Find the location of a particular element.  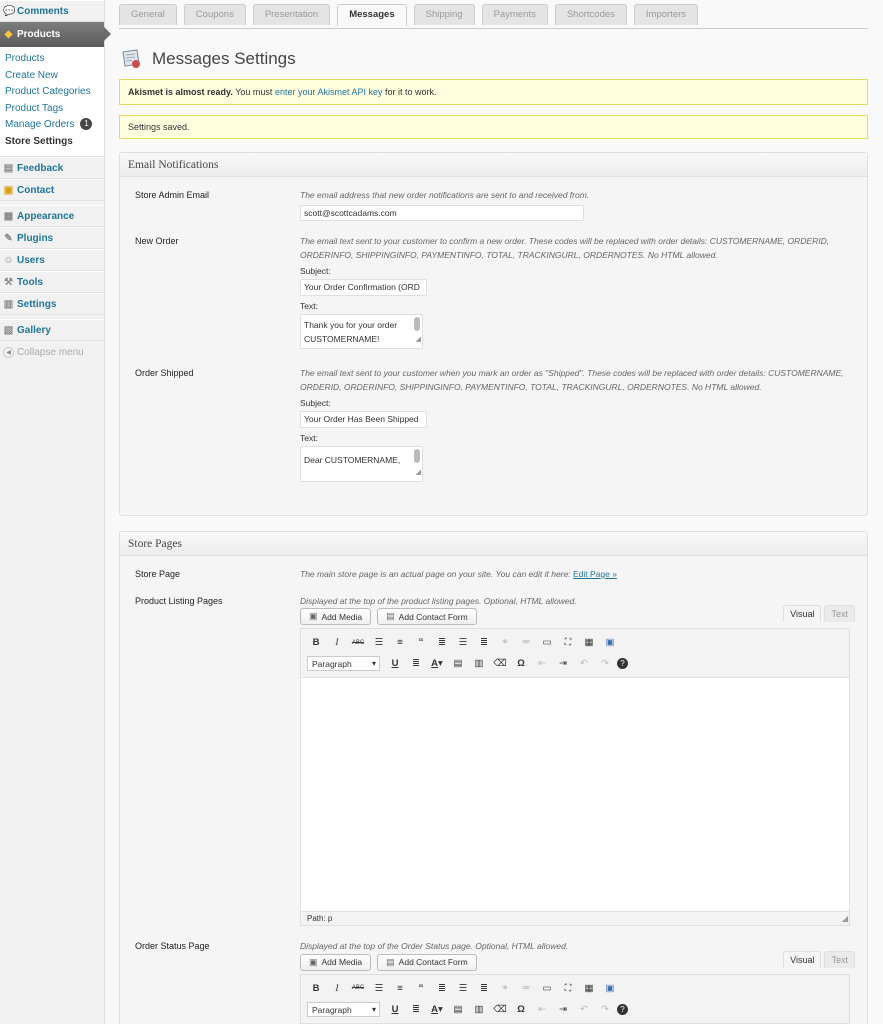

menu-products: ◆ Products is located at coordinates (55, 34).